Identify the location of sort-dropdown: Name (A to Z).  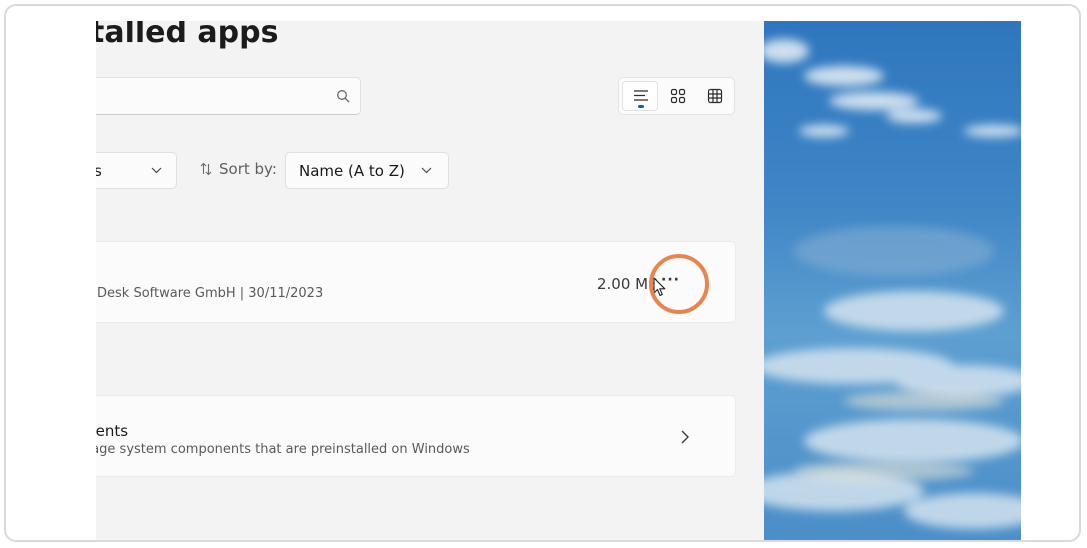
(367, 170).